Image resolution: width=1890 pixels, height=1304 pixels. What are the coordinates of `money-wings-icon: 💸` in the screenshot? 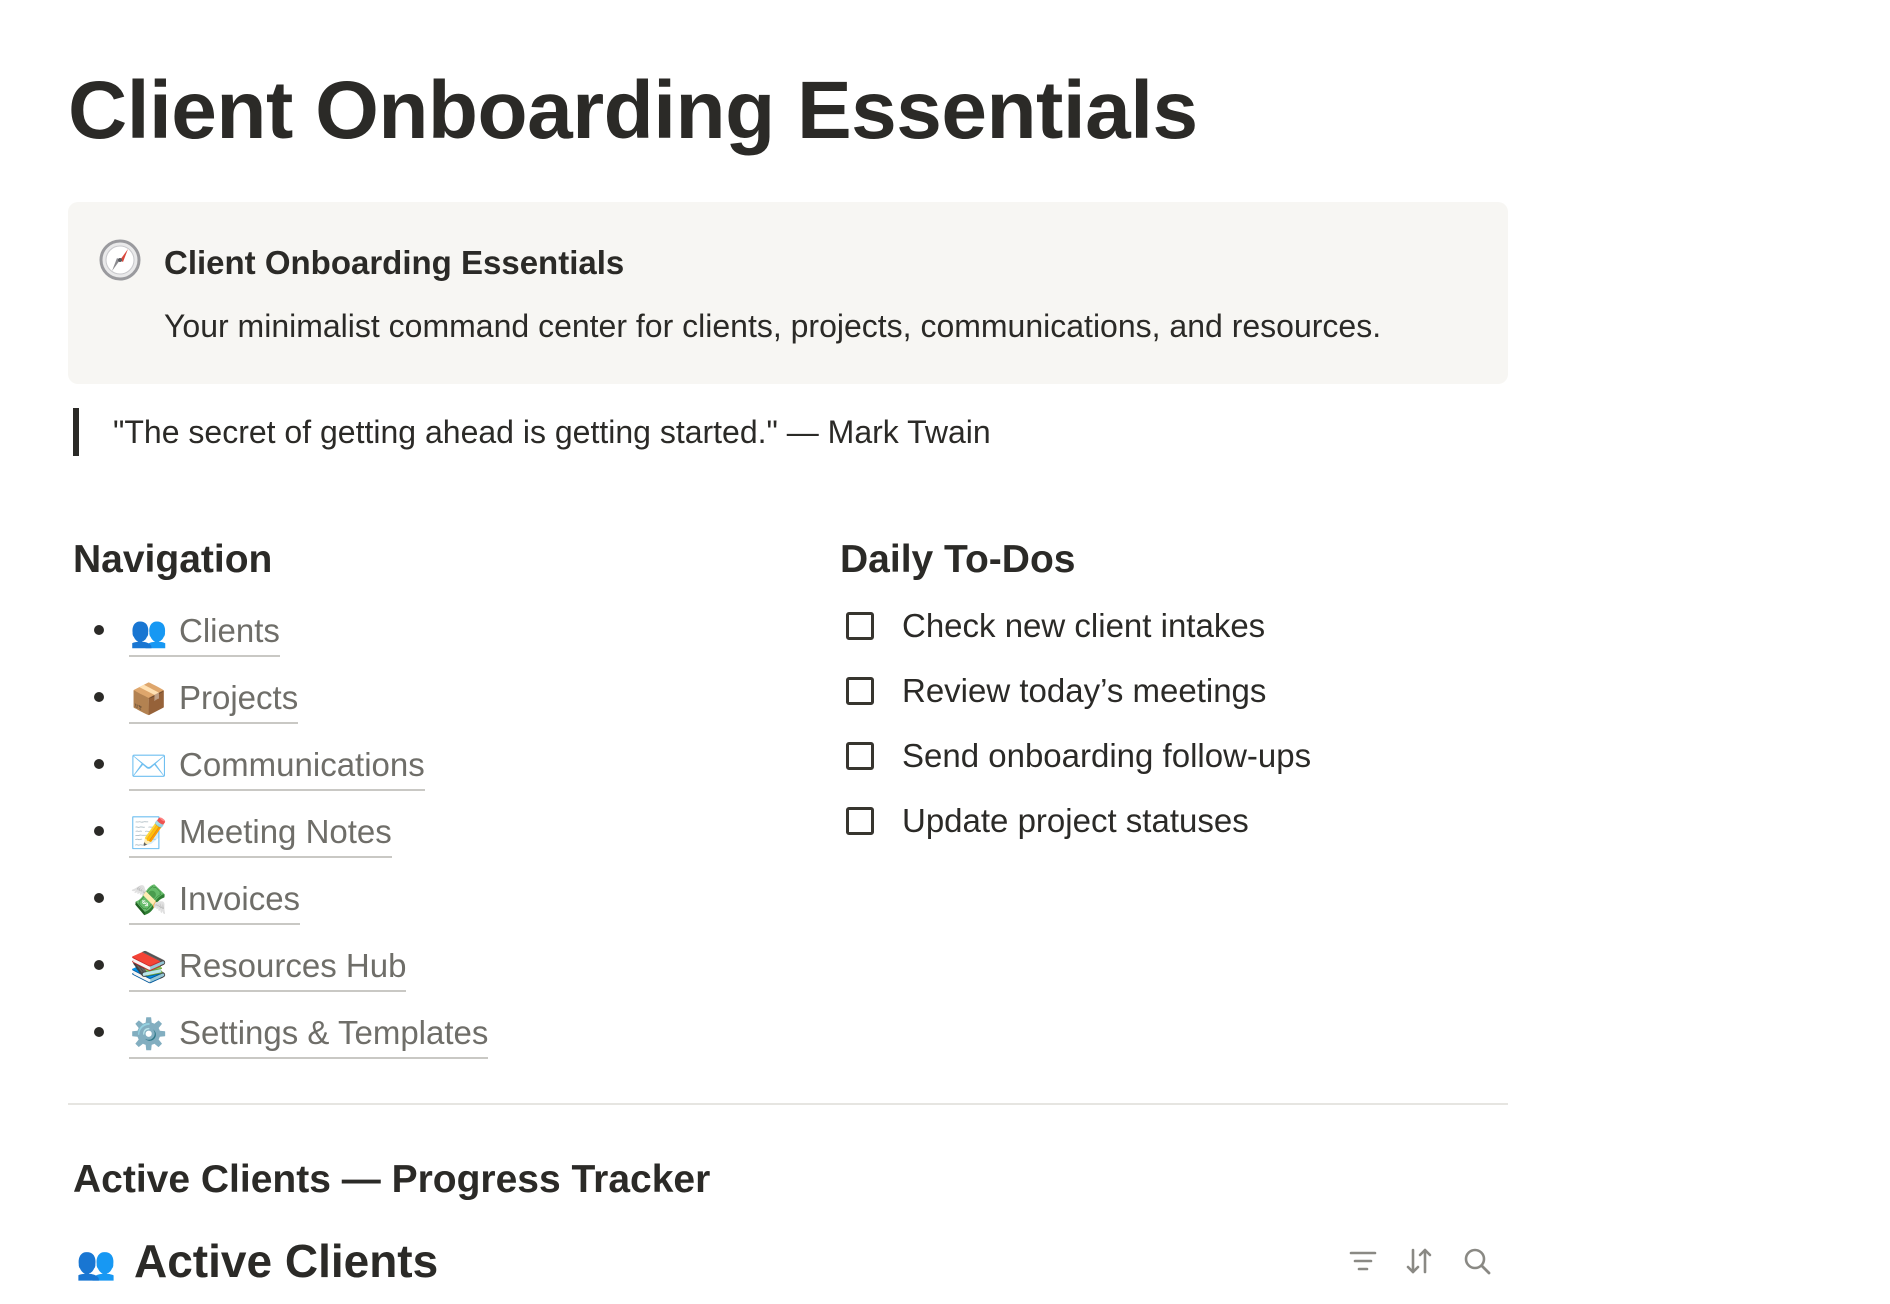 It's located at (149, 900).